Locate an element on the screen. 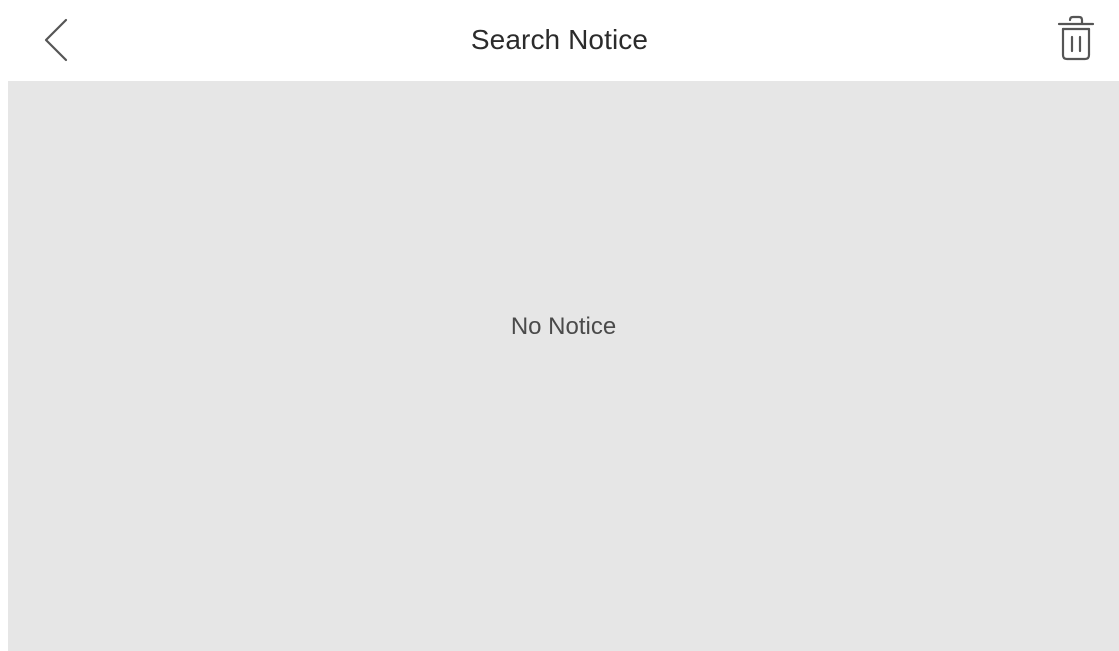 The image size is (1119, 651). header-bar: Search Notice is located at coordinates (559, 40).